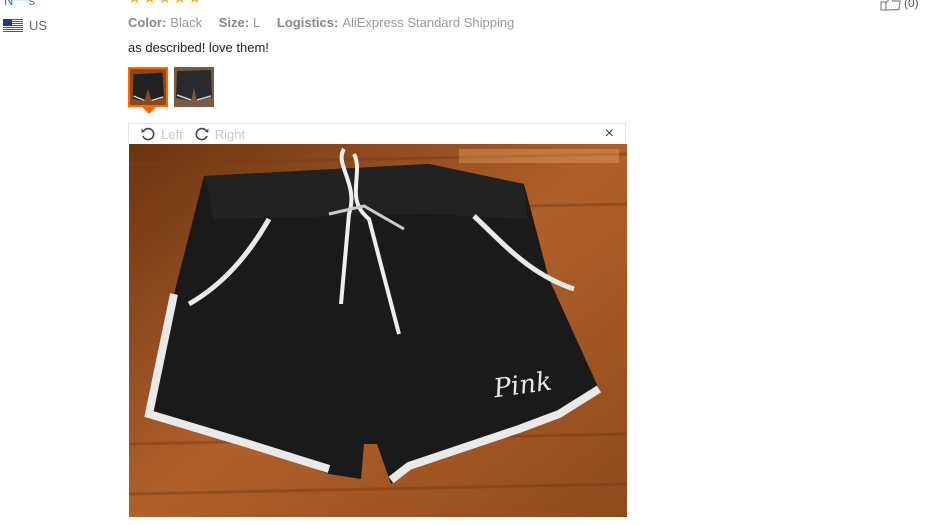 The image size is (942, 525). What do you see at coordinates (13, 25) in the screenshot?
I see `us-flag-icon` at bounding box center [13, 25].